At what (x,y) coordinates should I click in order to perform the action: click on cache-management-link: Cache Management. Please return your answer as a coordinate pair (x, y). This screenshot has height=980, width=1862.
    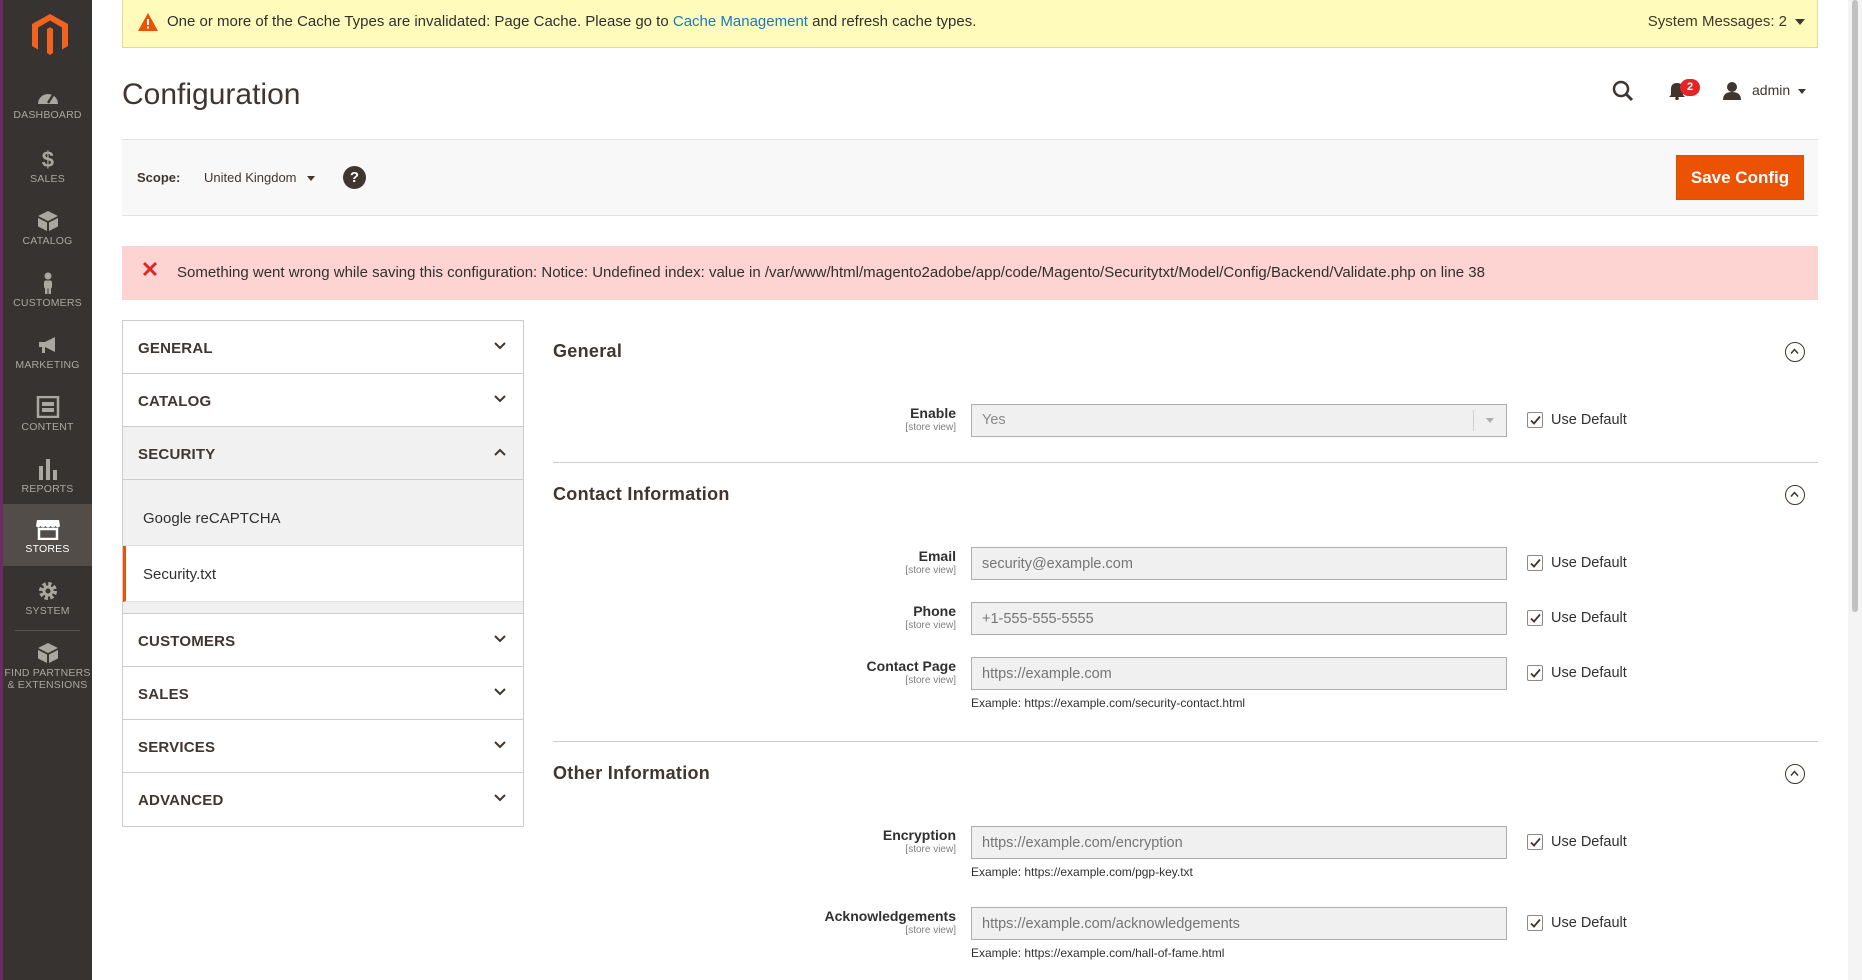
    Looking at the image, I should click on (740, 21).